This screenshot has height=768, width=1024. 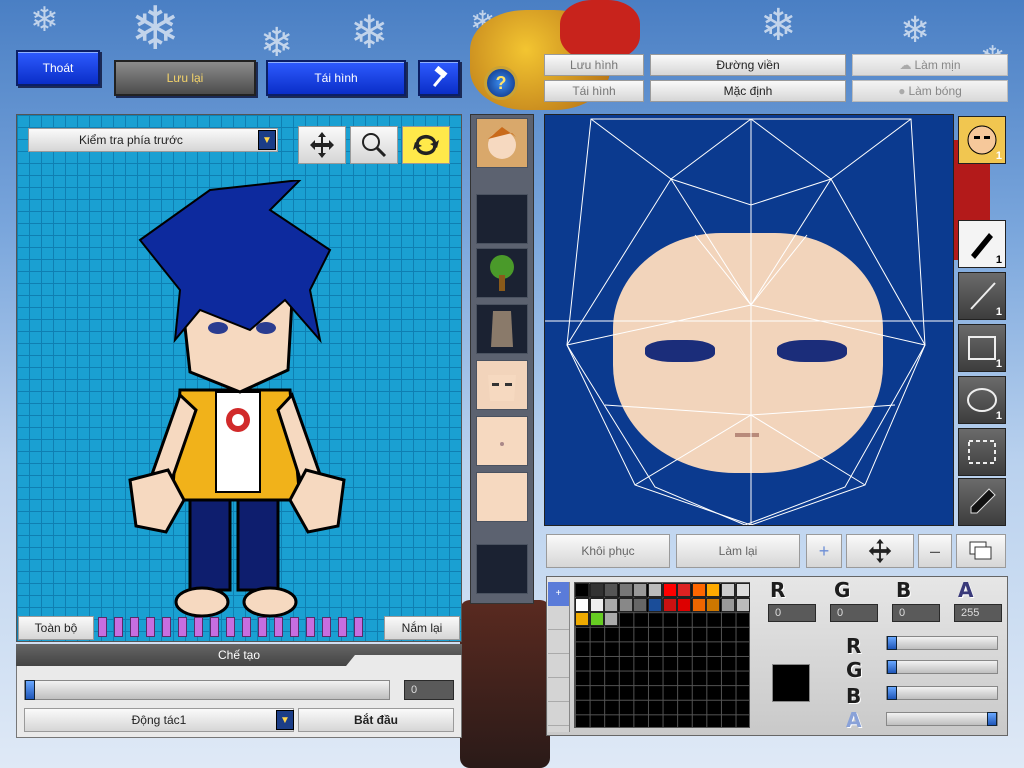 I want to click on redo-button: Làm lại, so click(x=738, y=551).